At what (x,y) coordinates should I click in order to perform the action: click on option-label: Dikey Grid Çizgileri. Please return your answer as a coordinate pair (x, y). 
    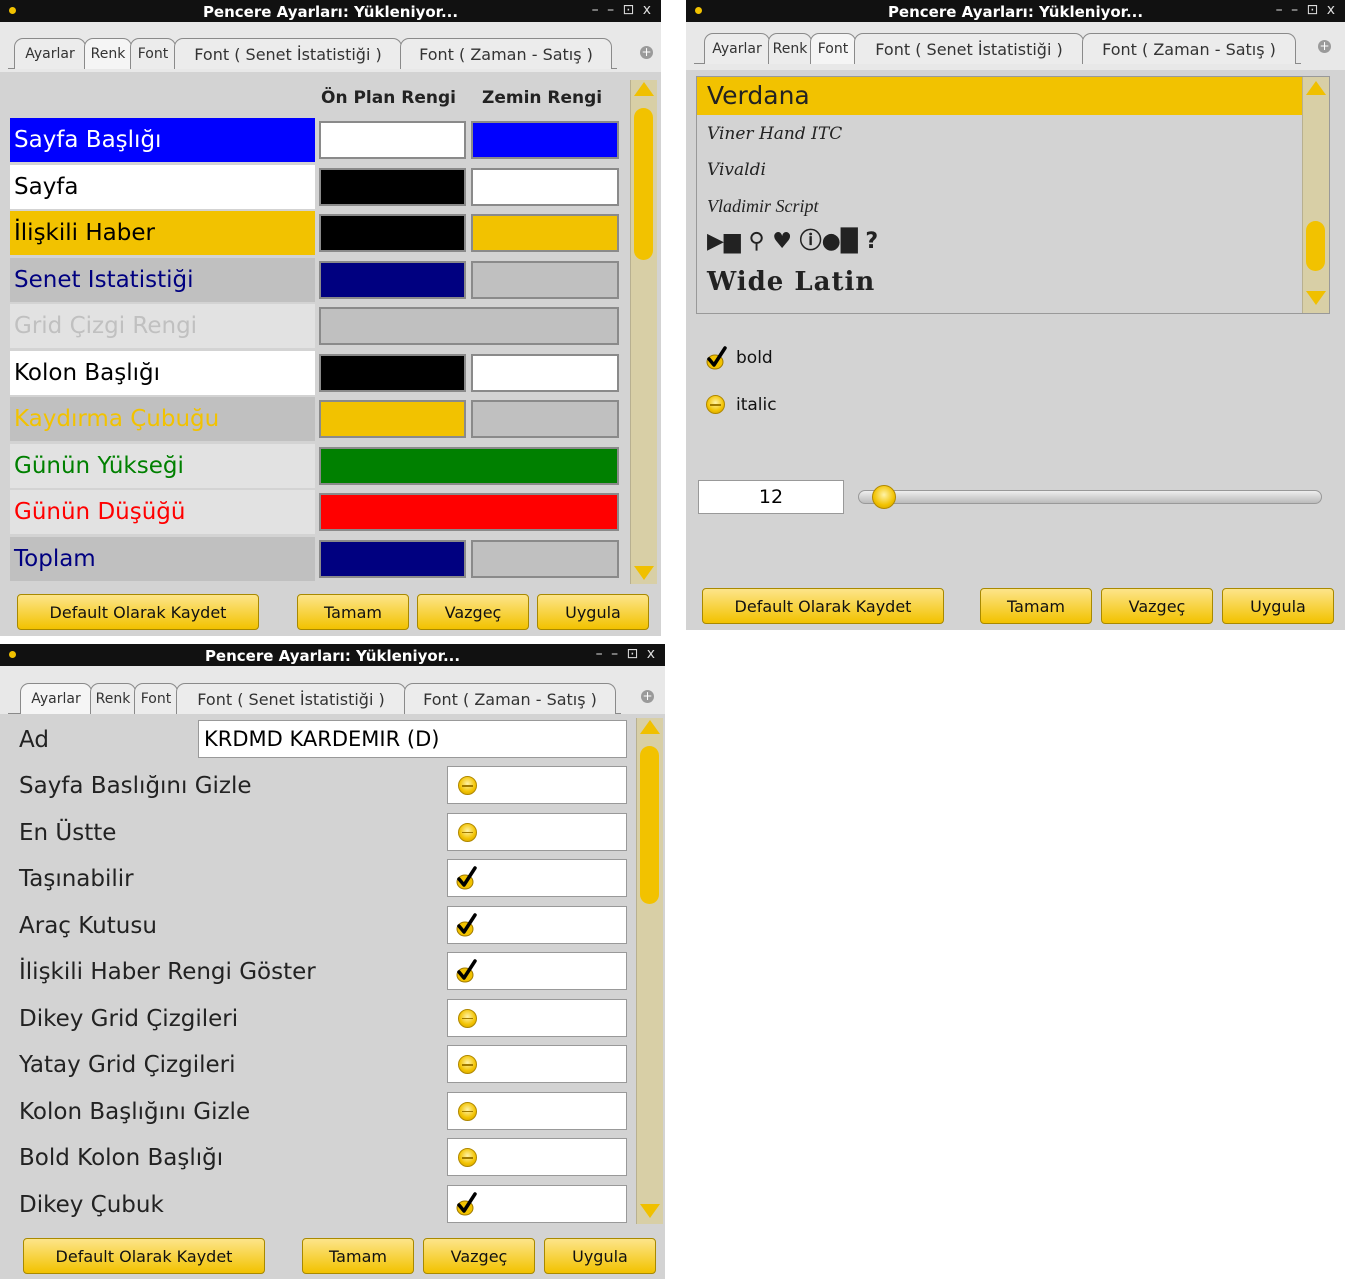
    Looking at the image, I should click on (129, 1018).